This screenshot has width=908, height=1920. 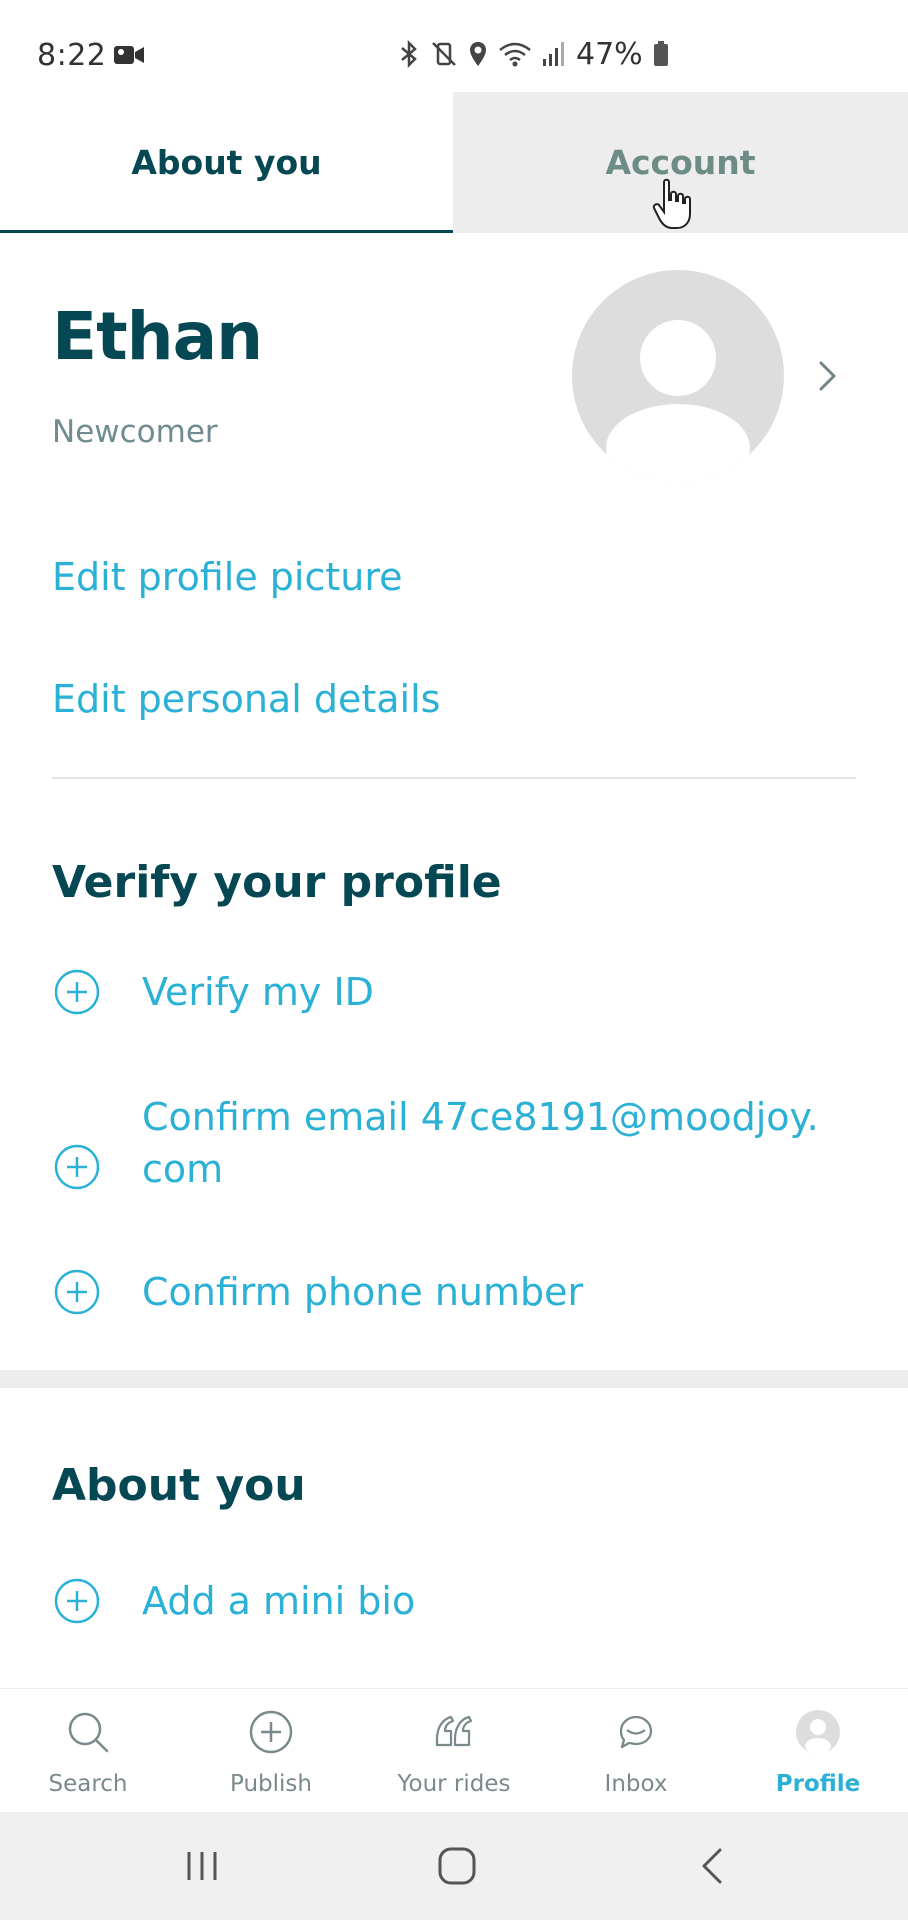 What do you see at coordinates (454, 162) in the screenshot?
I see `tab-bar: About you Account` at bounding box center [454, 162].